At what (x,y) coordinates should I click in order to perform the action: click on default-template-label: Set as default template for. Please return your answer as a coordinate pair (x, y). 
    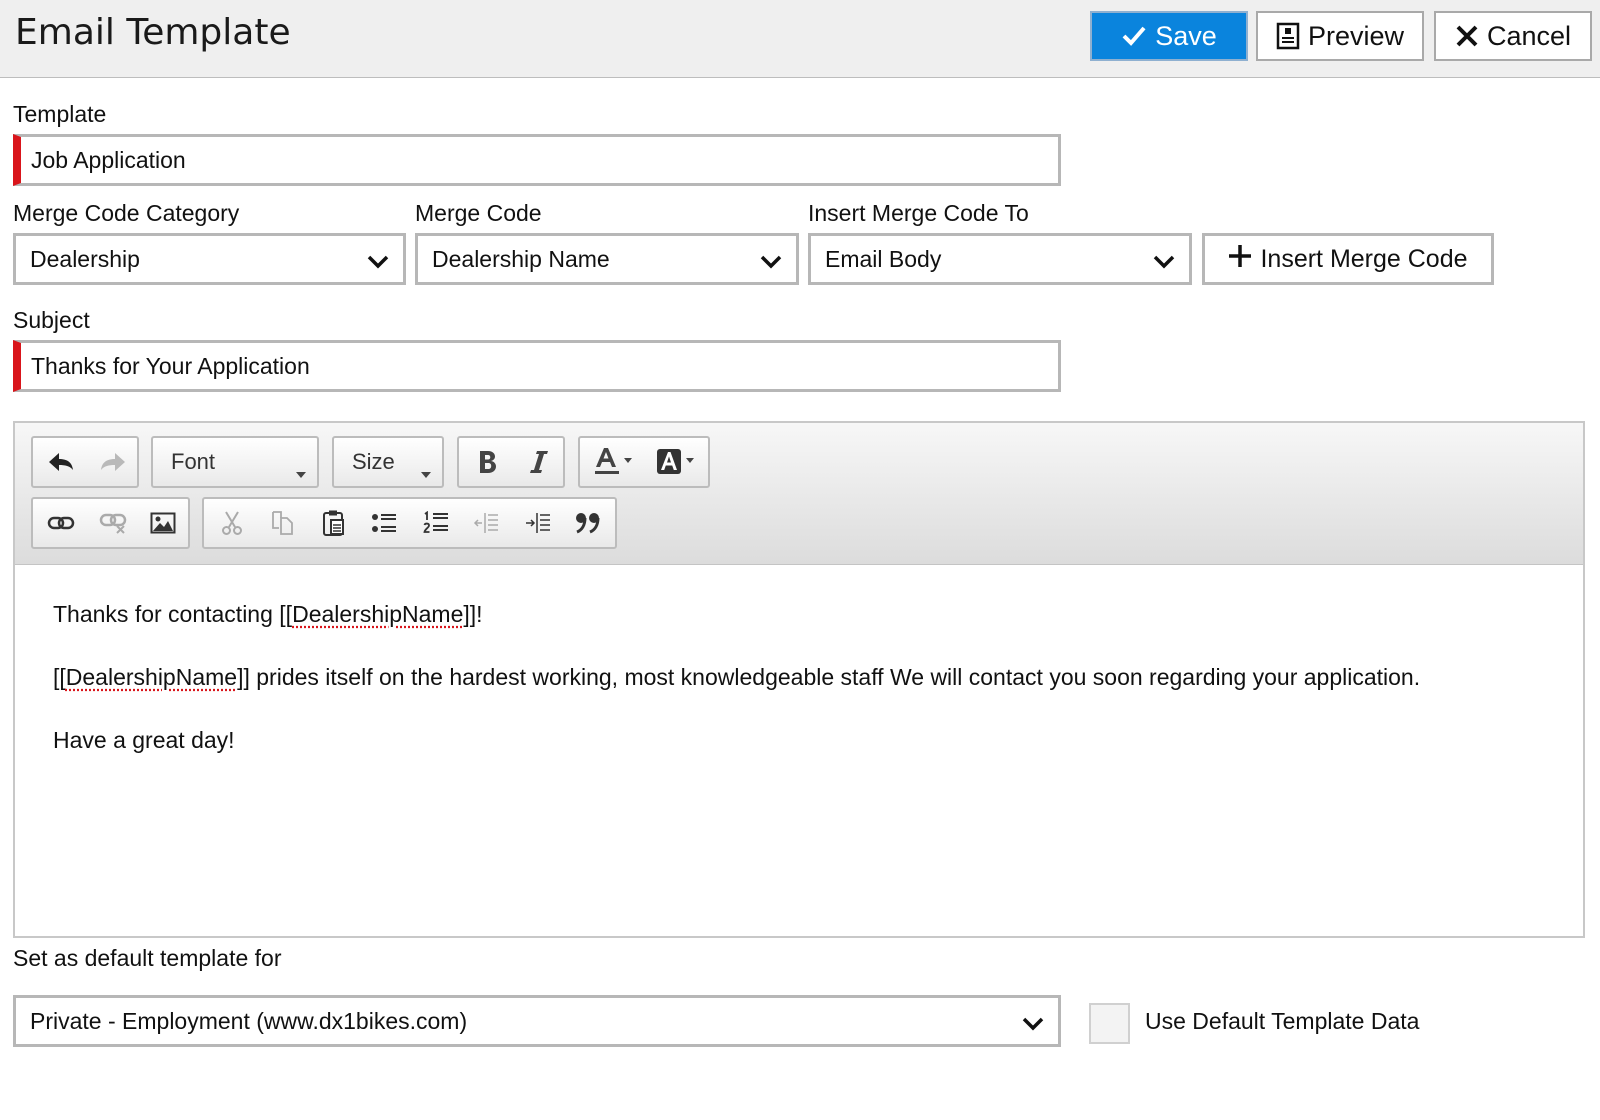
    Looking at the image, I should click on (147, 958).